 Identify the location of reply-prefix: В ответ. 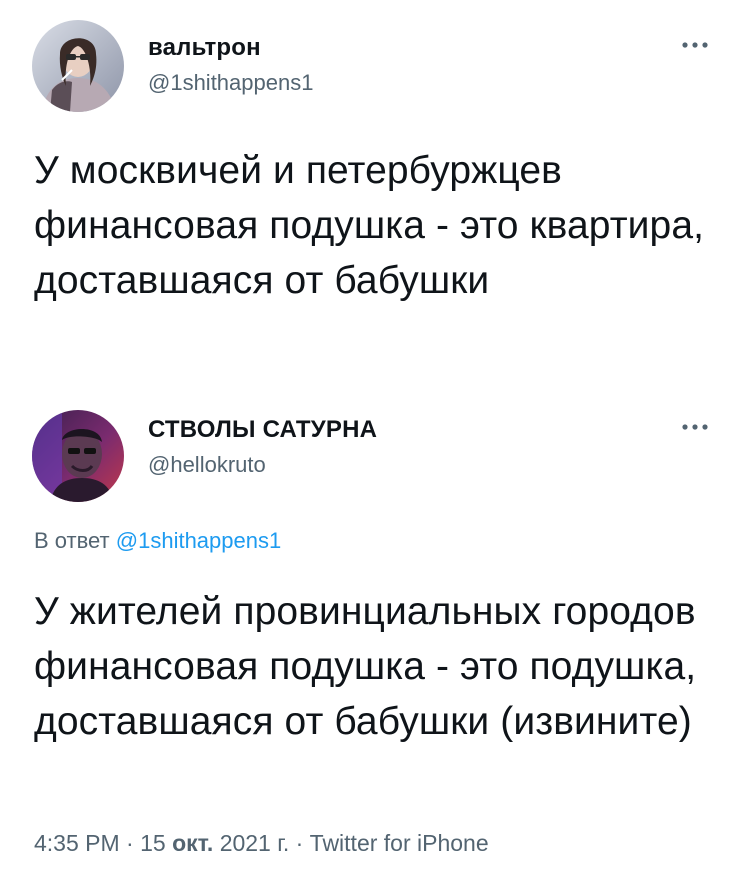
(72, 540).